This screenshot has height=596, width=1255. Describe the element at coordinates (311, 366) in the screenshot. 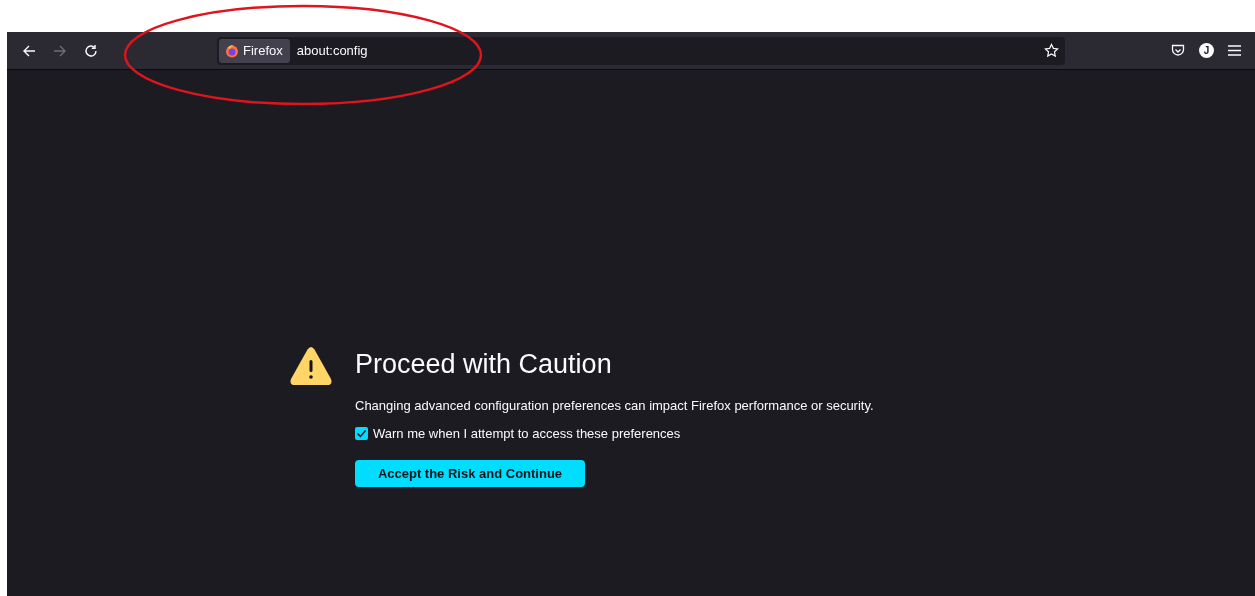

I see `warning-icon` at that location.